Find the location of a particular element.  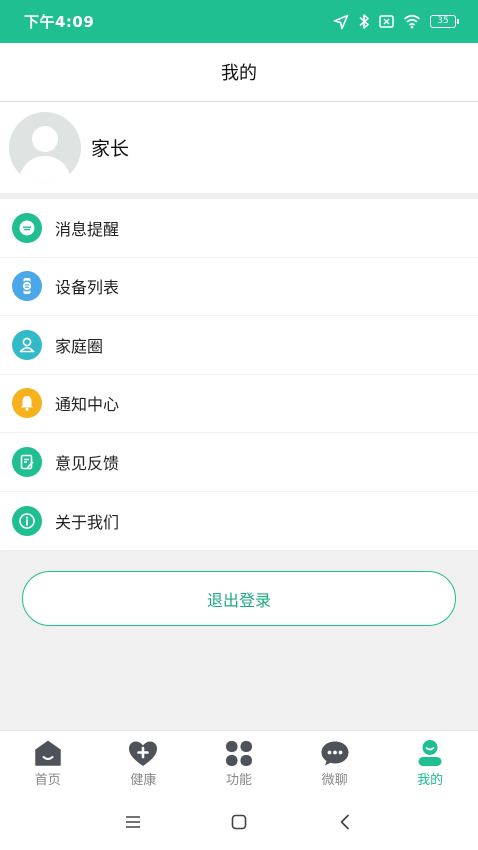

page-title: 我的 is located at coordinates (239, 73).